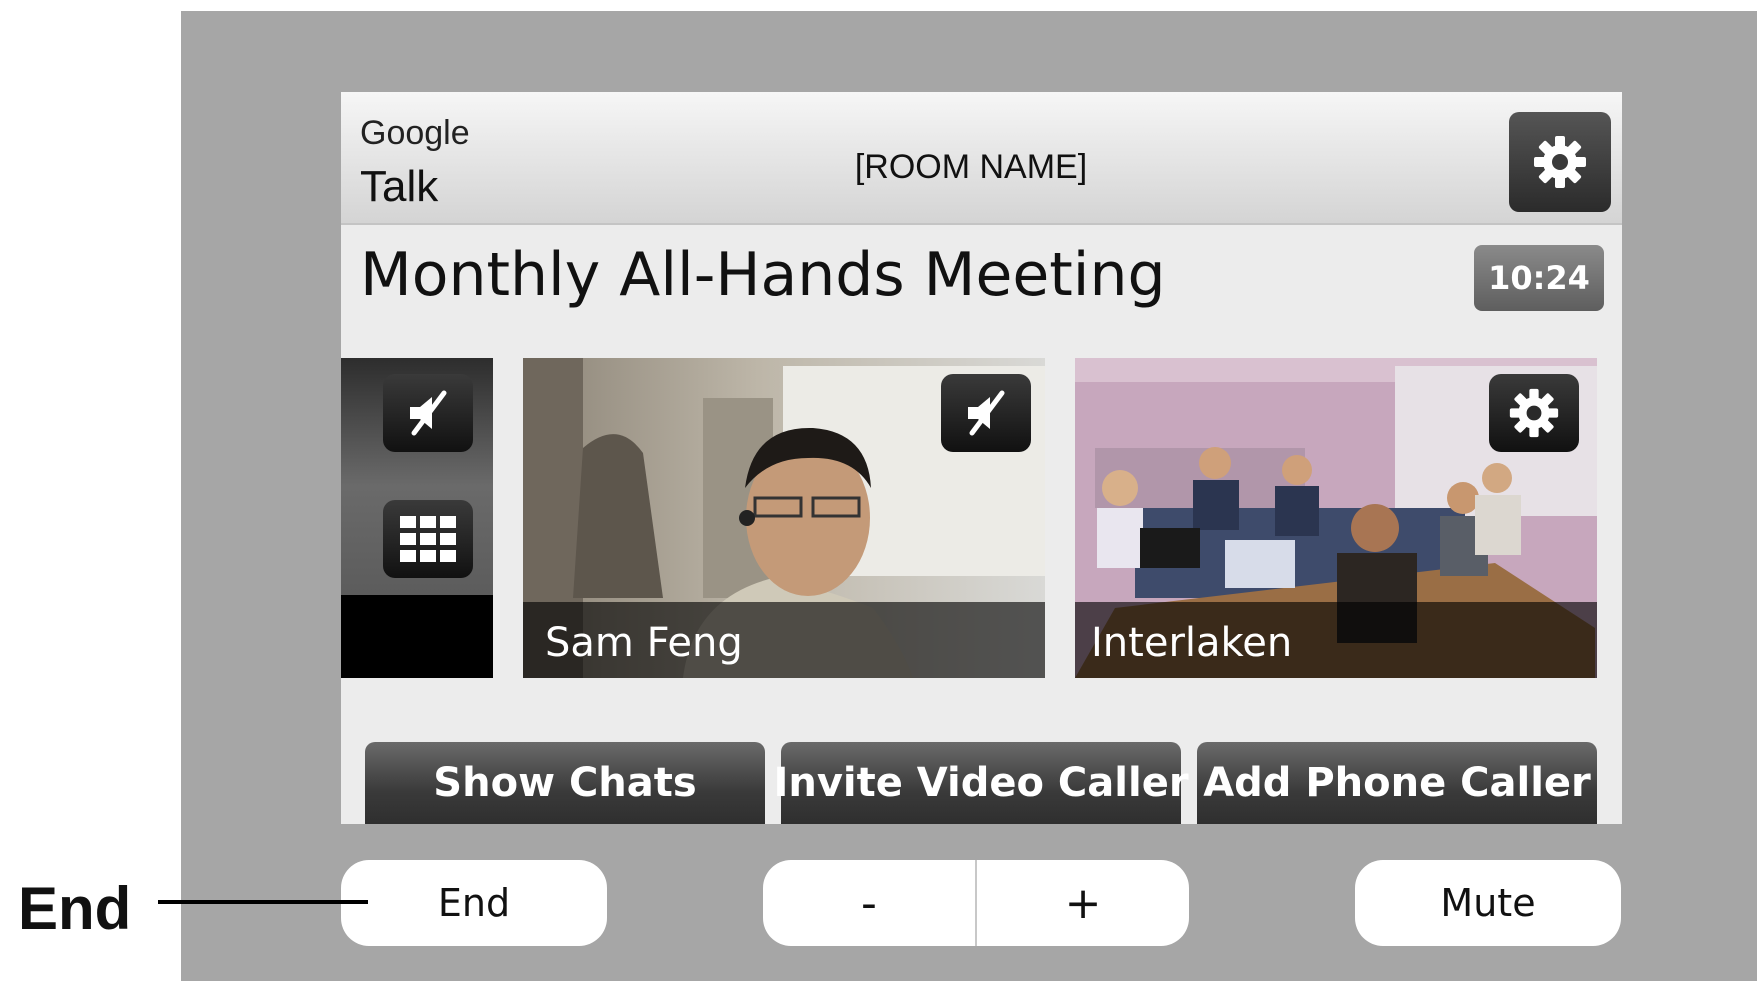  I want to click on meeting-title: Monthly All-Hands Meeting, so click(763, 275).